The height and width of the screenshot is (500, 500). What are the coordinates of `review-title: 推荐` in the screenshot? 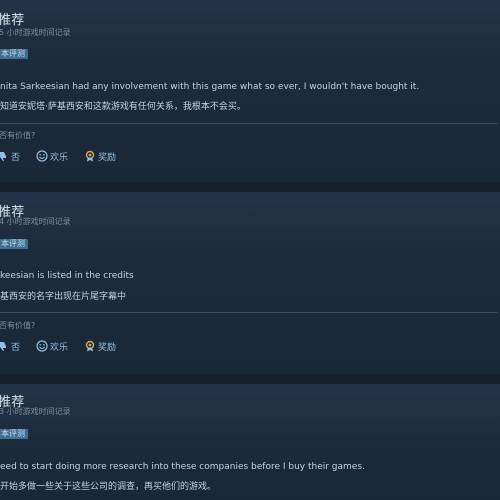 It's located at (12, 18).